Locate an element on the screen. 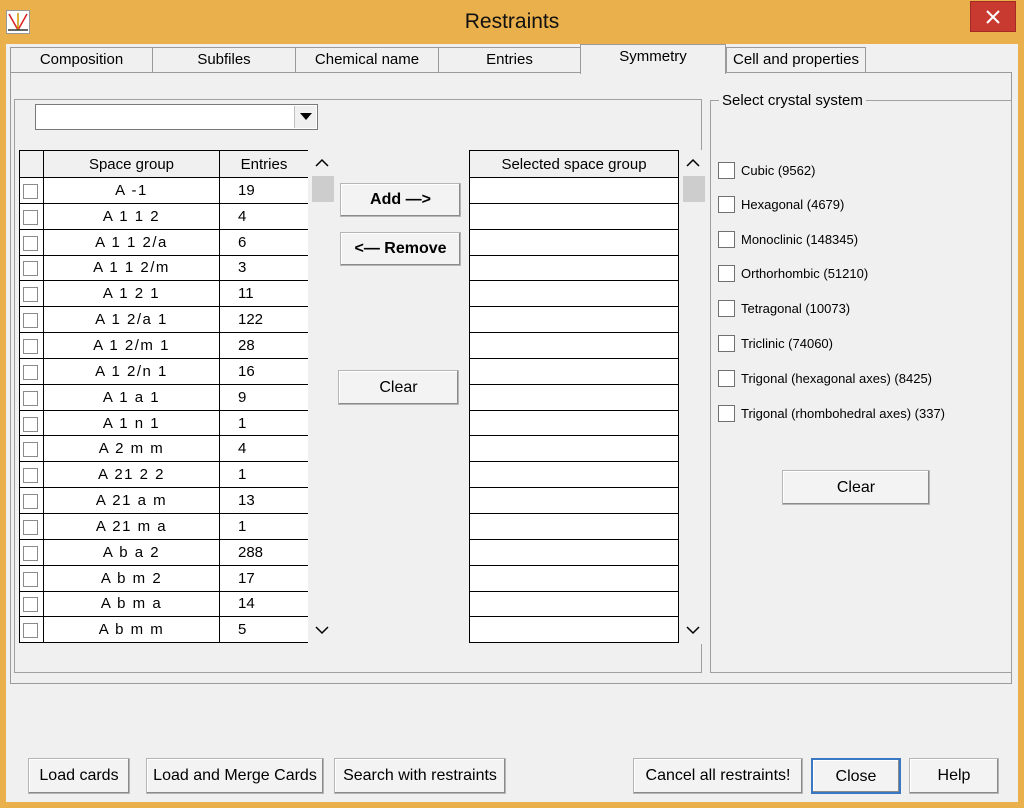 The width and height of the screenshot is (1024, 808). space-group-cell: A 21 a m is located at coordinates (131, 500).